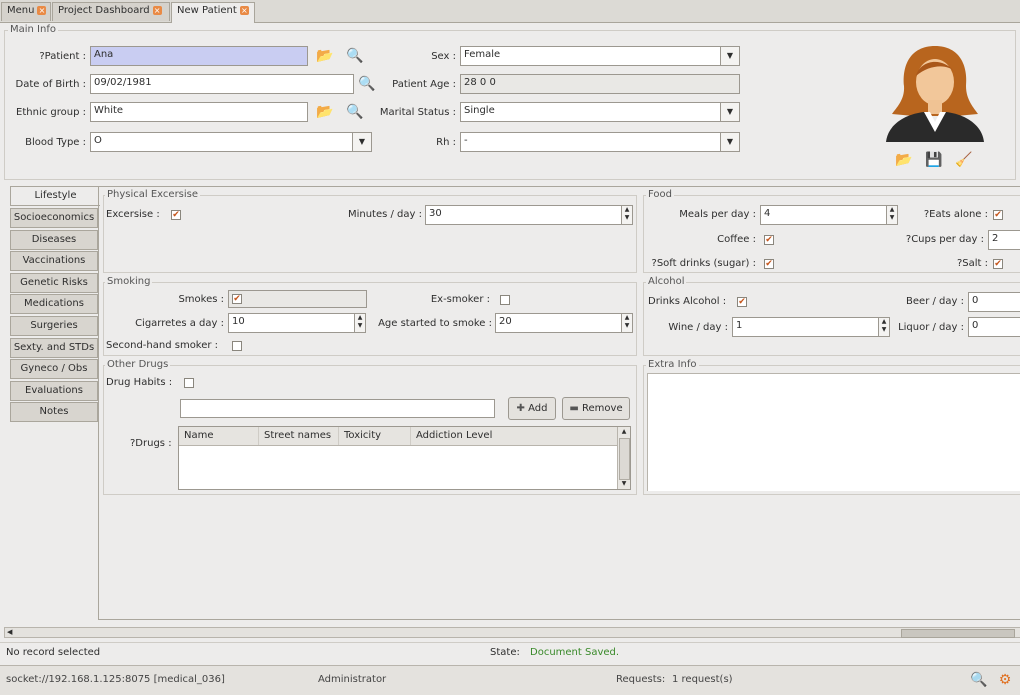 This screenshot has height=695, width=1020. What do you see at coordinates (435, 213) in the screenshot?
I see `minutes-per-day-value: 30` at bounding box center [435, 213].